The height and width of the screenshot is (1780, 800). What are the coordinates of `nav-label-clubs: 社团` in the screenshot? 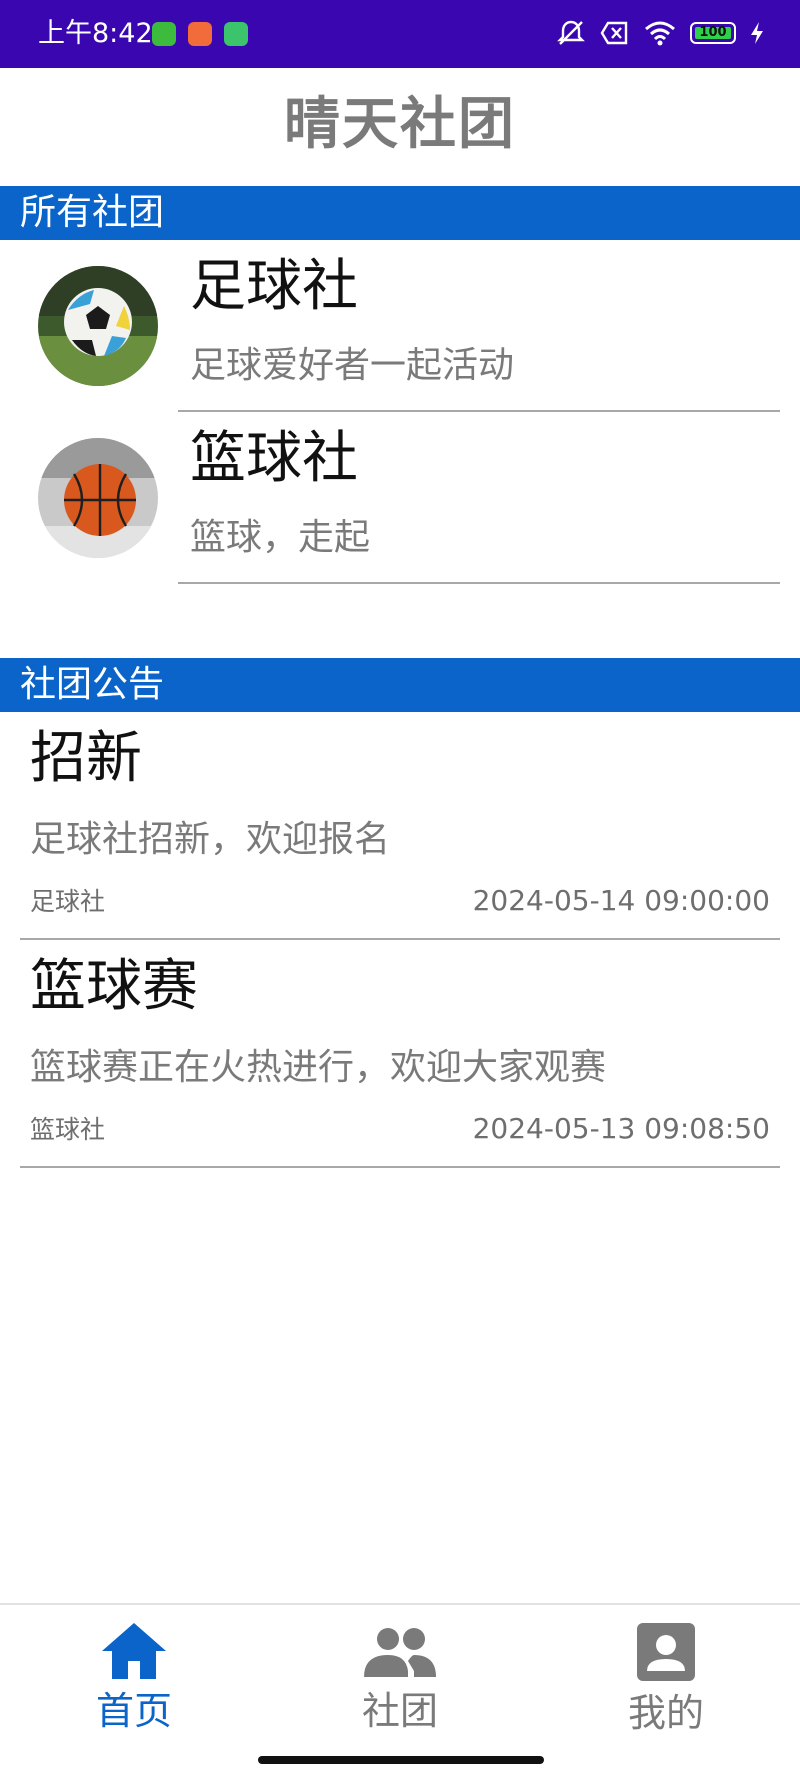 It's located at (399, 1711).